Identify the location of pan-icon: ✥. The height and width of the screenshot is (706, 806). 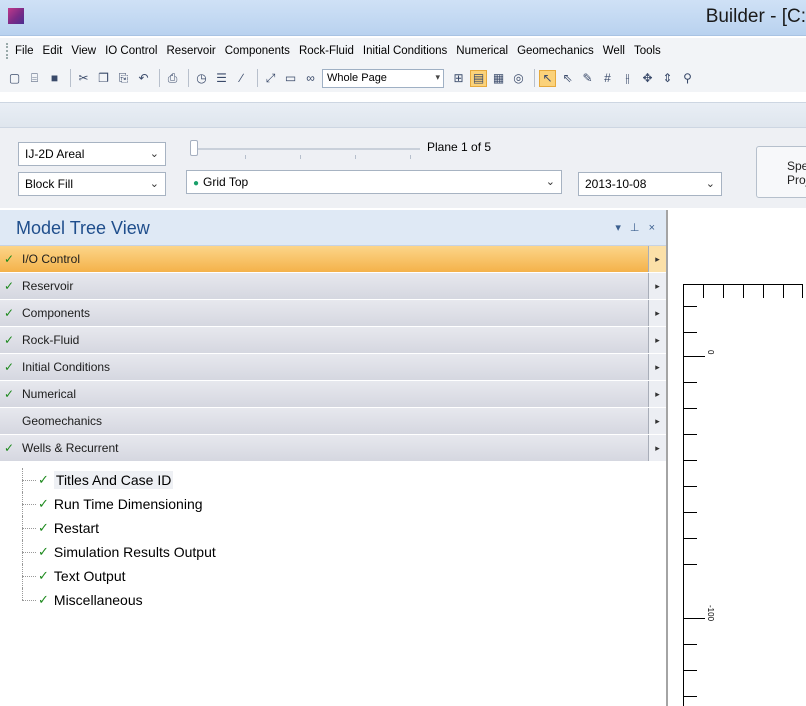
(647, 78).